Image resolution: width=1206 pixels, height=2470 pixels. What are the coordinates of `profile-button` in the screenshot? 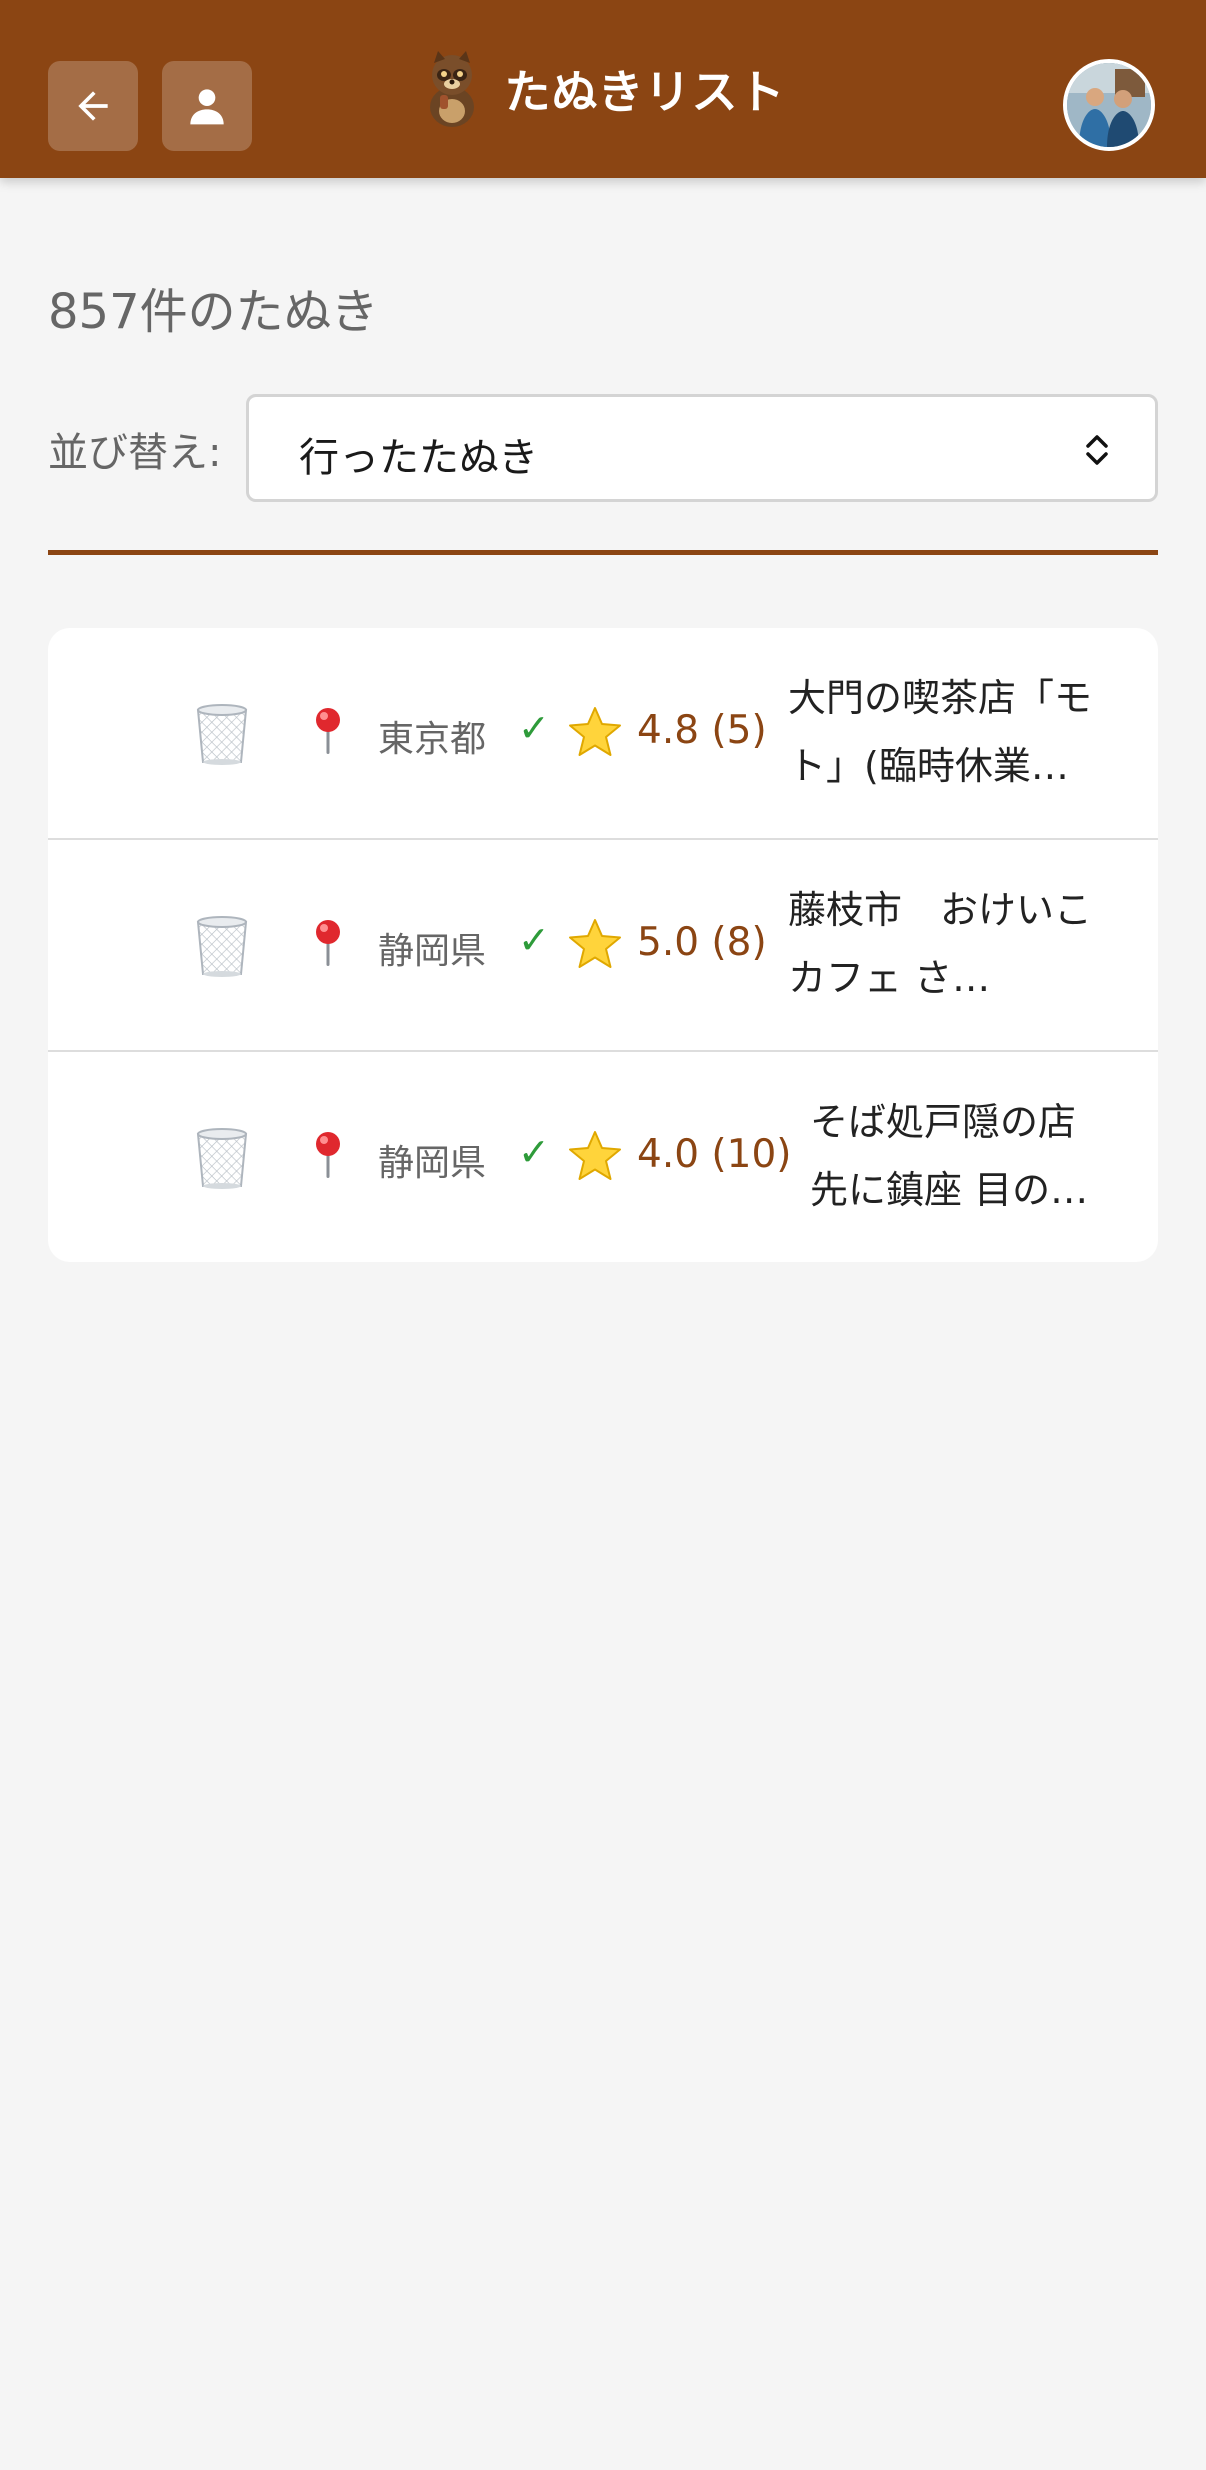 It's located at (207, 106).